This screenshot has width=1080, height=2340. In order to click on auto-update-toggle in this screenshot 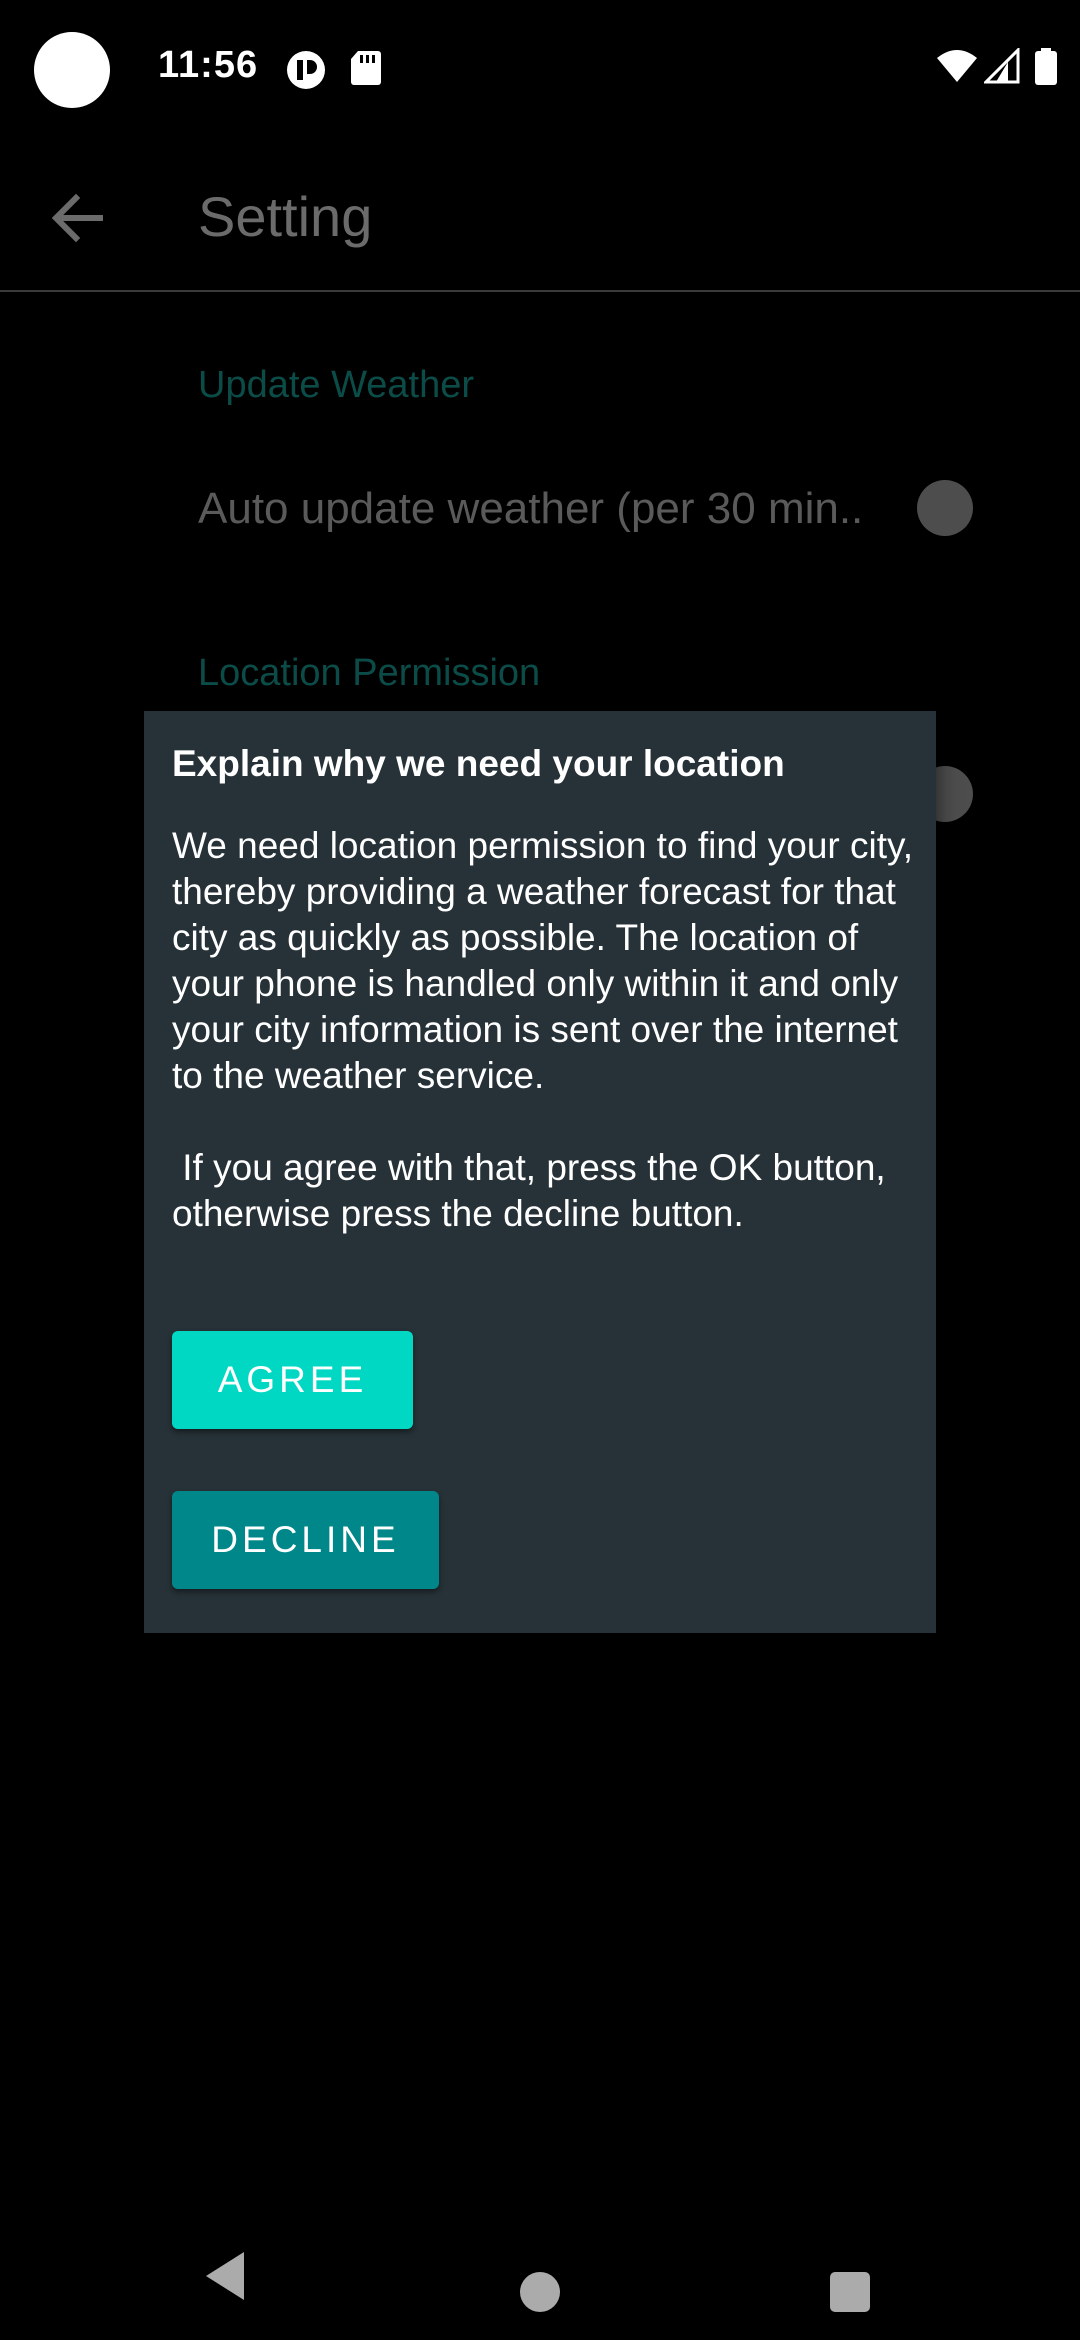, I will do `click(945, 508)`.